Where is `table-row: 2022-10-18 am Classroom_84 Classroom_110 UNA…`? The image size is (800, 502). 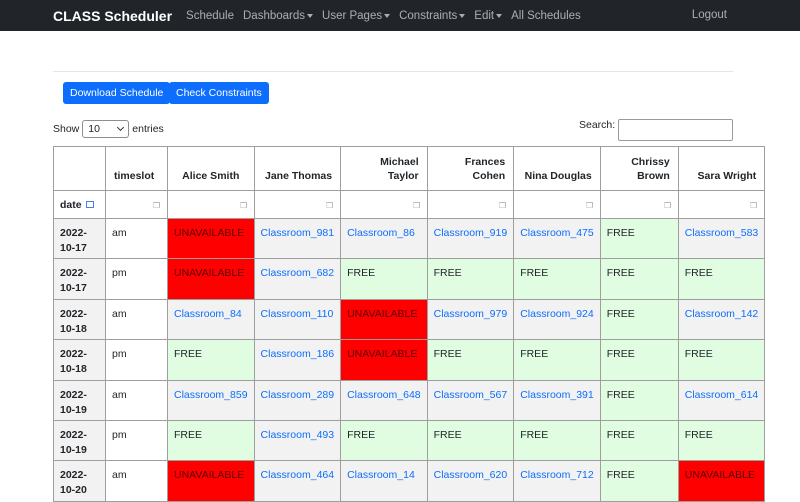
table-row: 2022-10-18 am Classroom_84 Classroom_110 UNA… is located at coordinates (409, 319).